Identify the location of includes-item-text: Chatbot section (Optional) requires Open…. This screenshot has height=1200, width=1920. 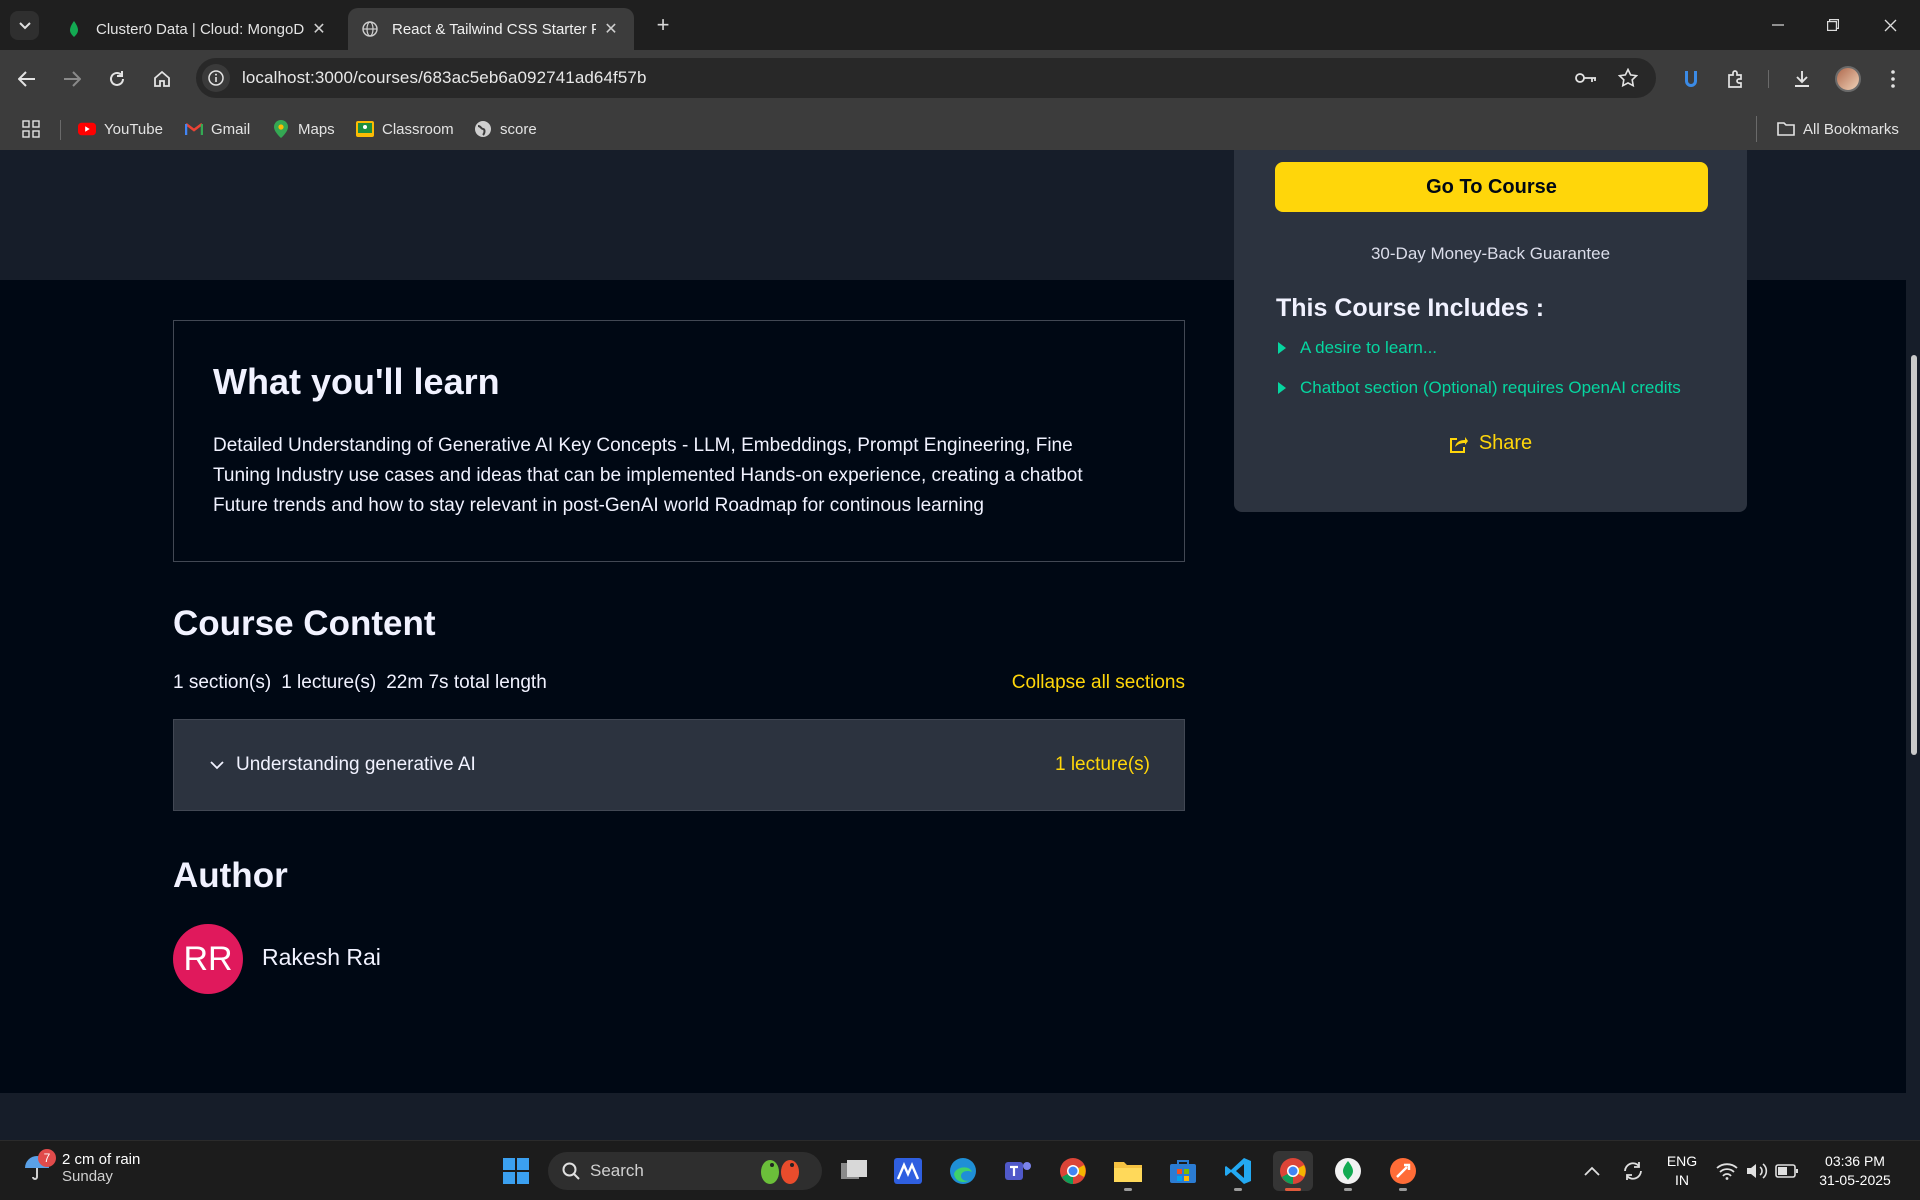
(1490, 387).